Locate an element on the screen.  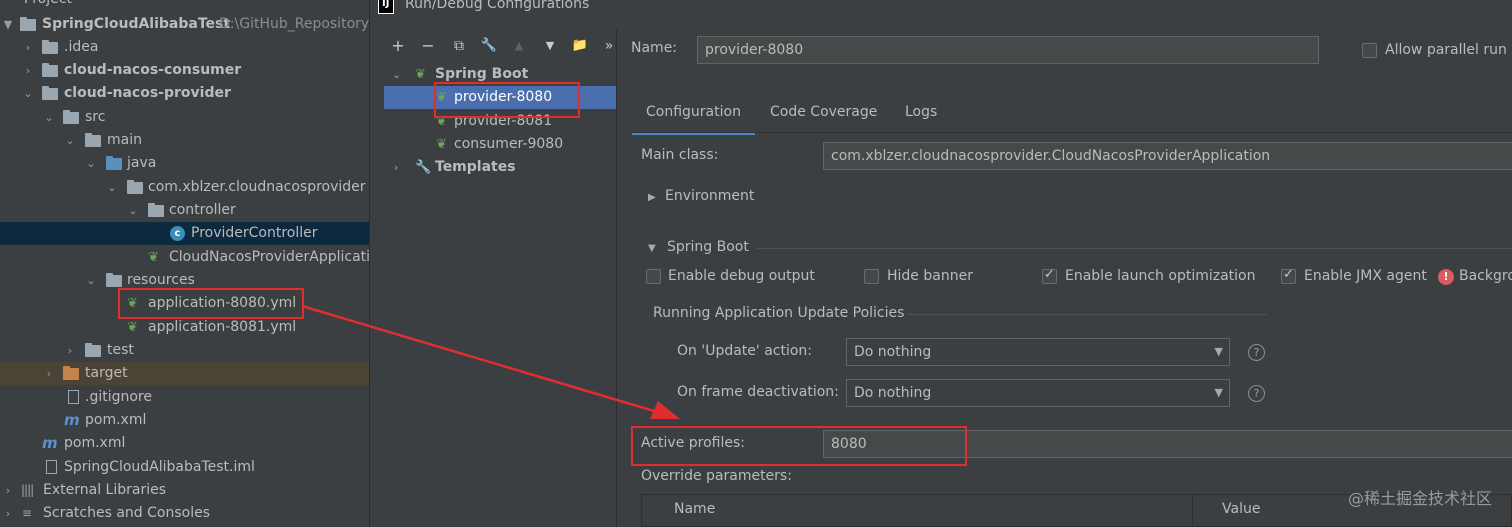
tree-row-root-pom: m pom.xml is located at coordinates (184, 443).